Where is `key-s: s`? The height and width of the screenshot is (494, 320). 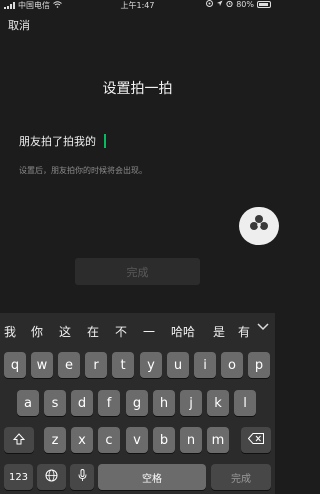 key-s: s is located at coordinates (55, 403).